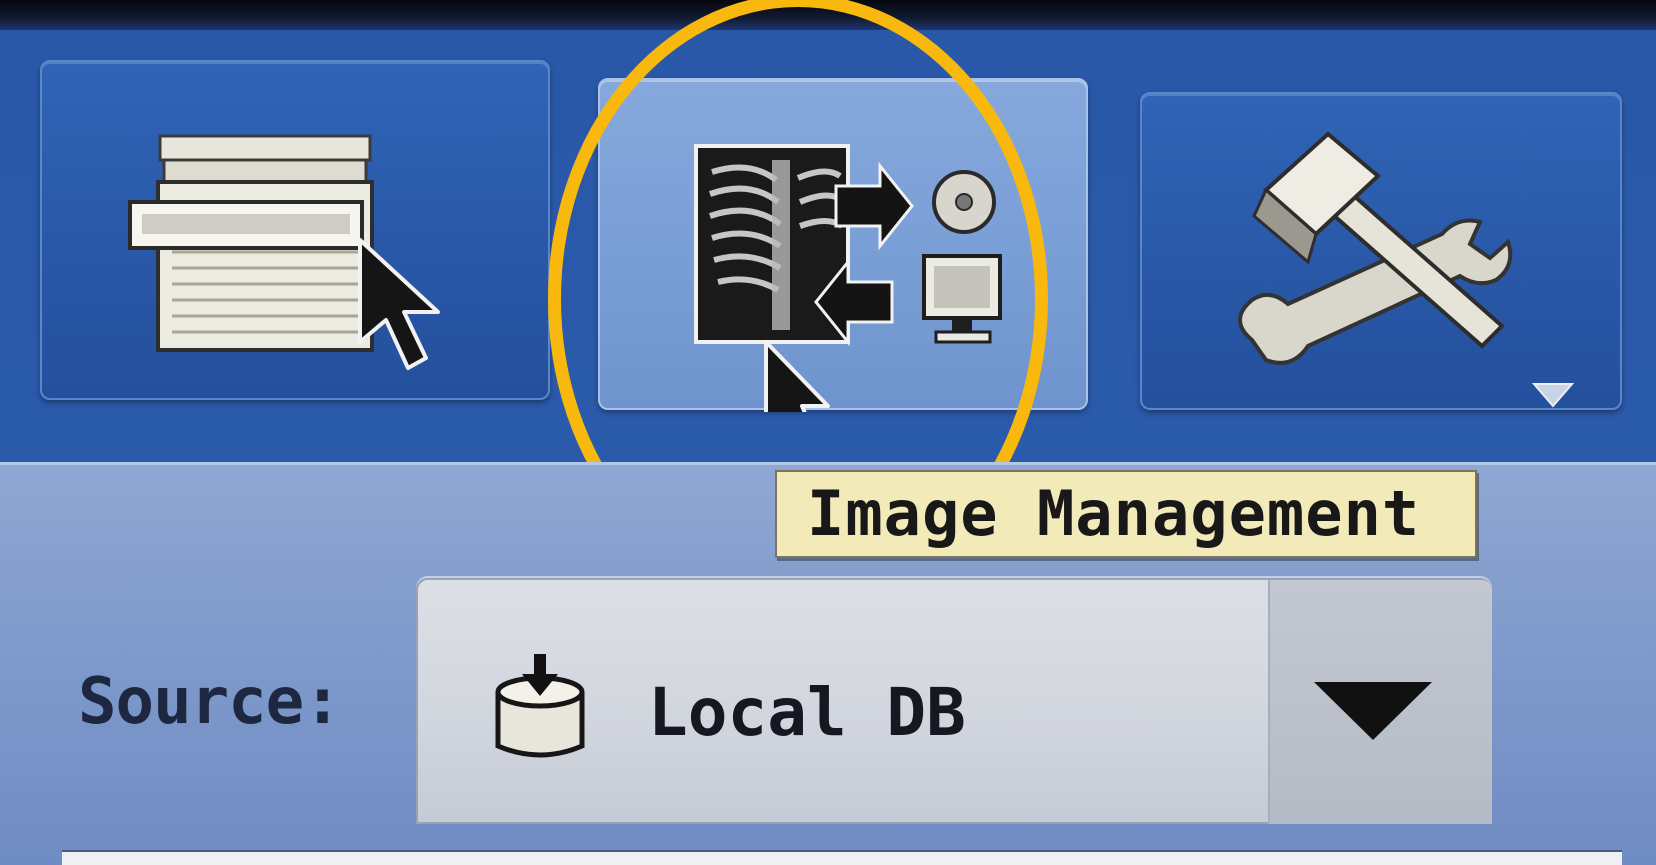 The image size is (1656, 865). I want to click on source-selected-value: Local DB, so click(807, 712).